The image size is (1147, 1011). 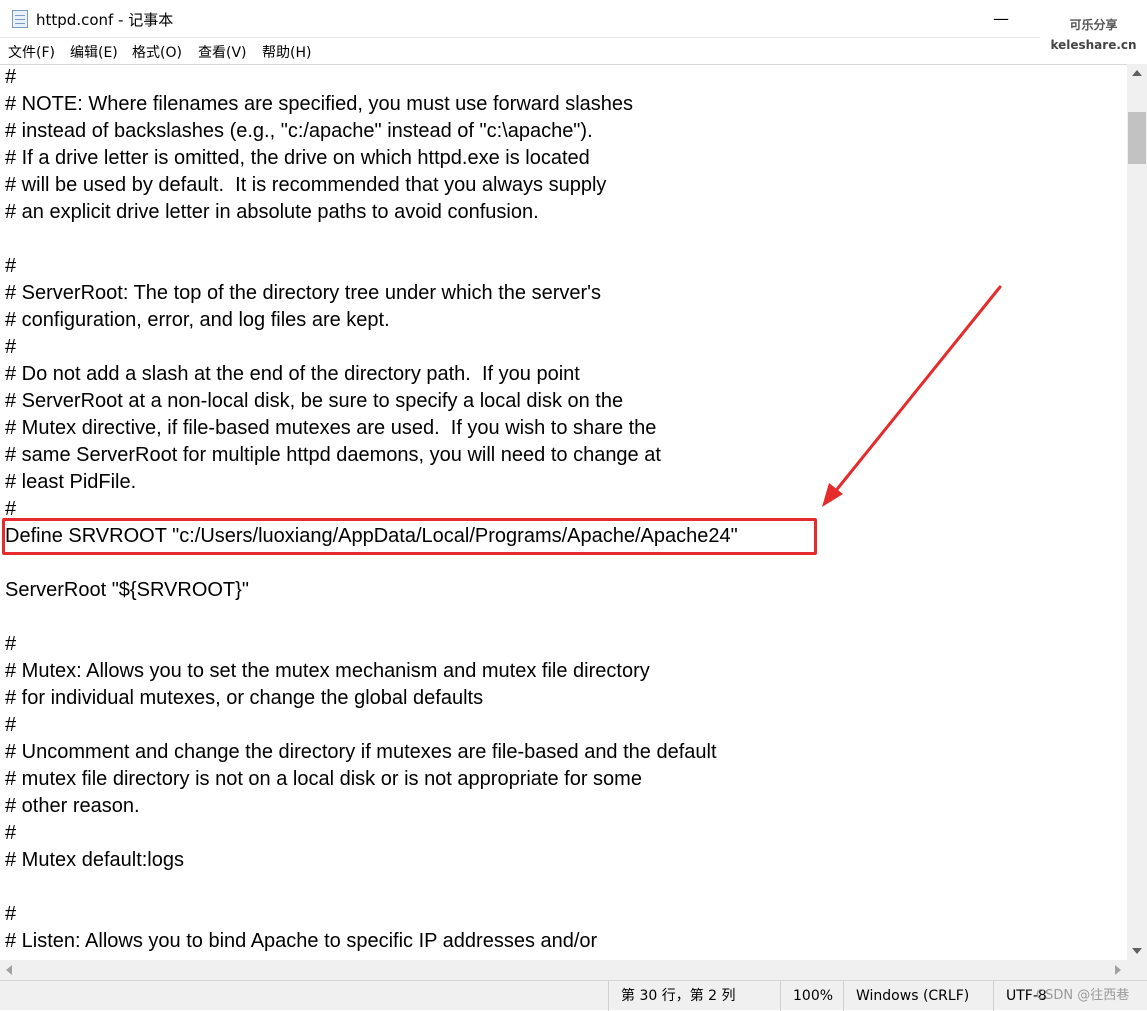 I want to click on status-line-ending: Windows (CRLF), so click(x=918, y=996).